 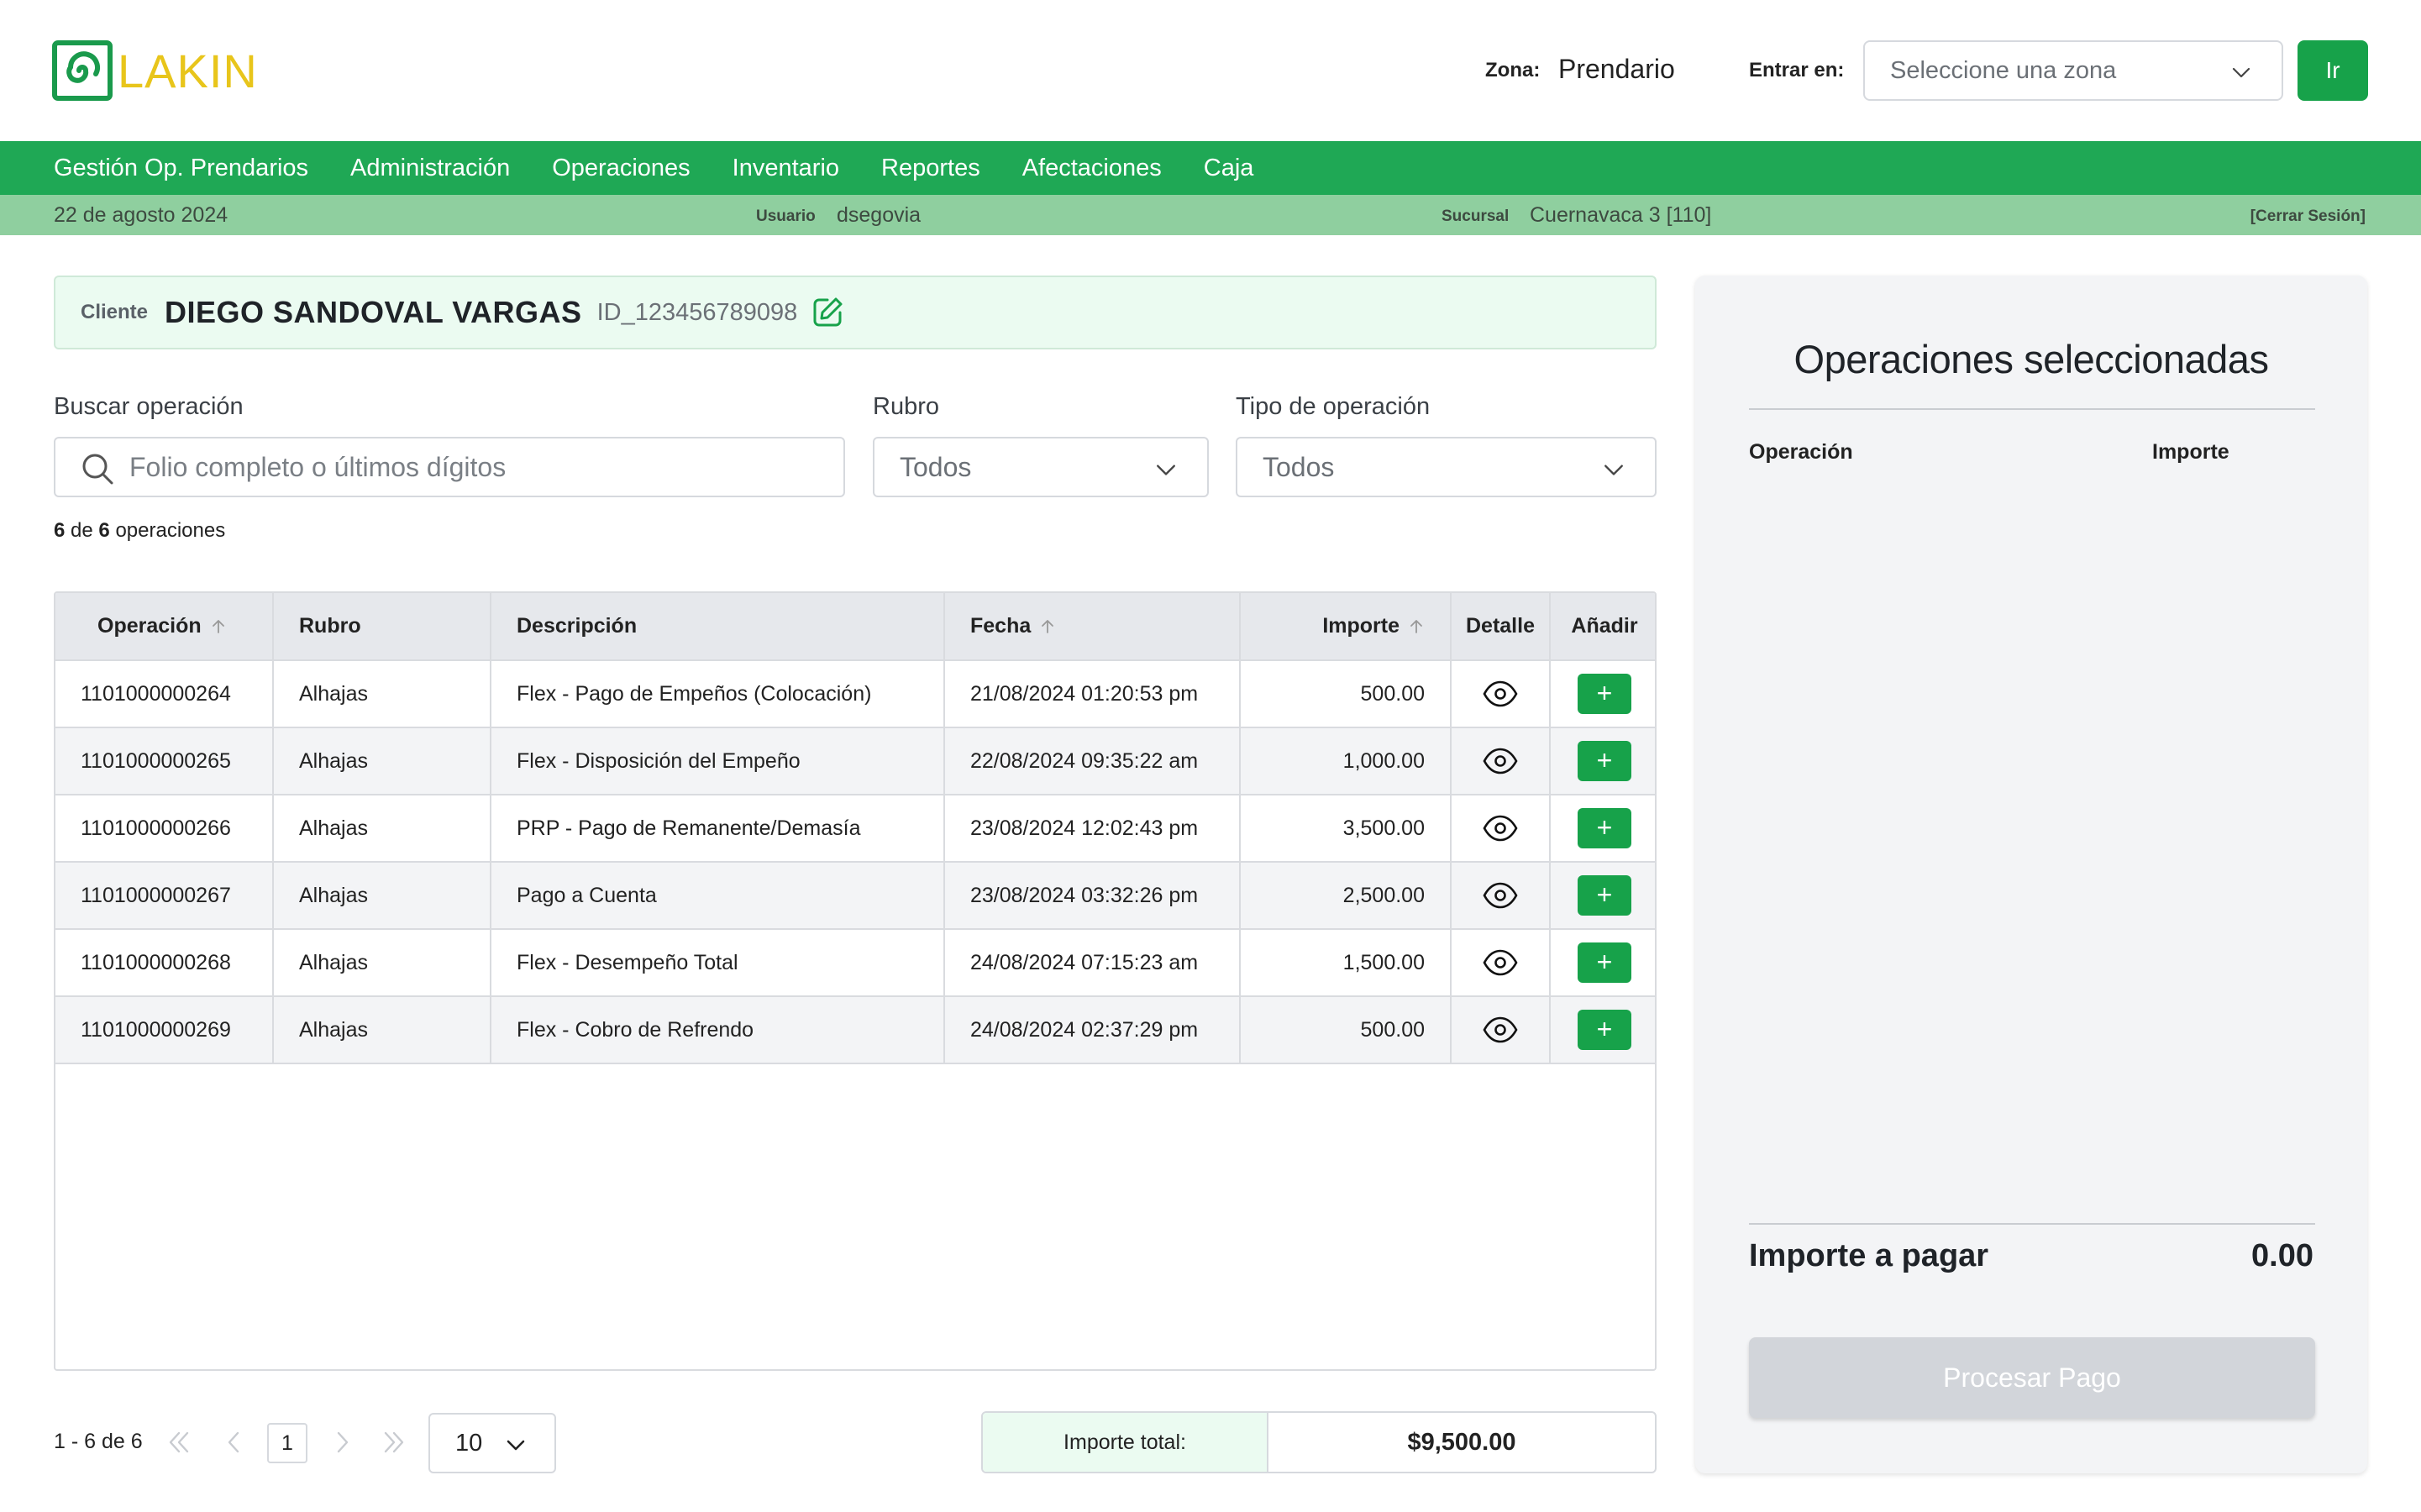 I want to click on col-detalle: Detalle, so click(x=1501, y=627).